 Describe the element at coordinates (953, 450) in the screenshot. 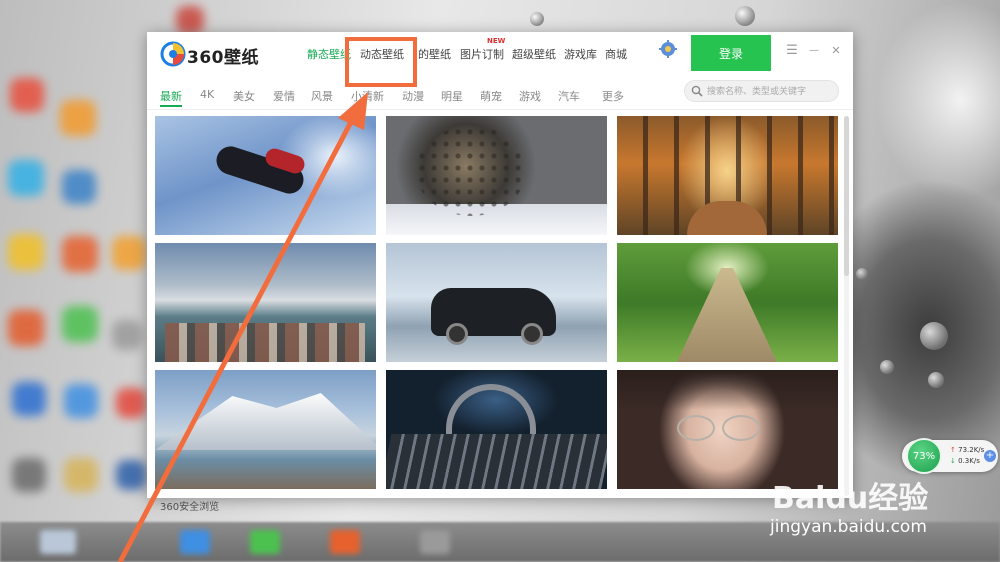

I see `upload-arrow-icon: ↑` at that location.